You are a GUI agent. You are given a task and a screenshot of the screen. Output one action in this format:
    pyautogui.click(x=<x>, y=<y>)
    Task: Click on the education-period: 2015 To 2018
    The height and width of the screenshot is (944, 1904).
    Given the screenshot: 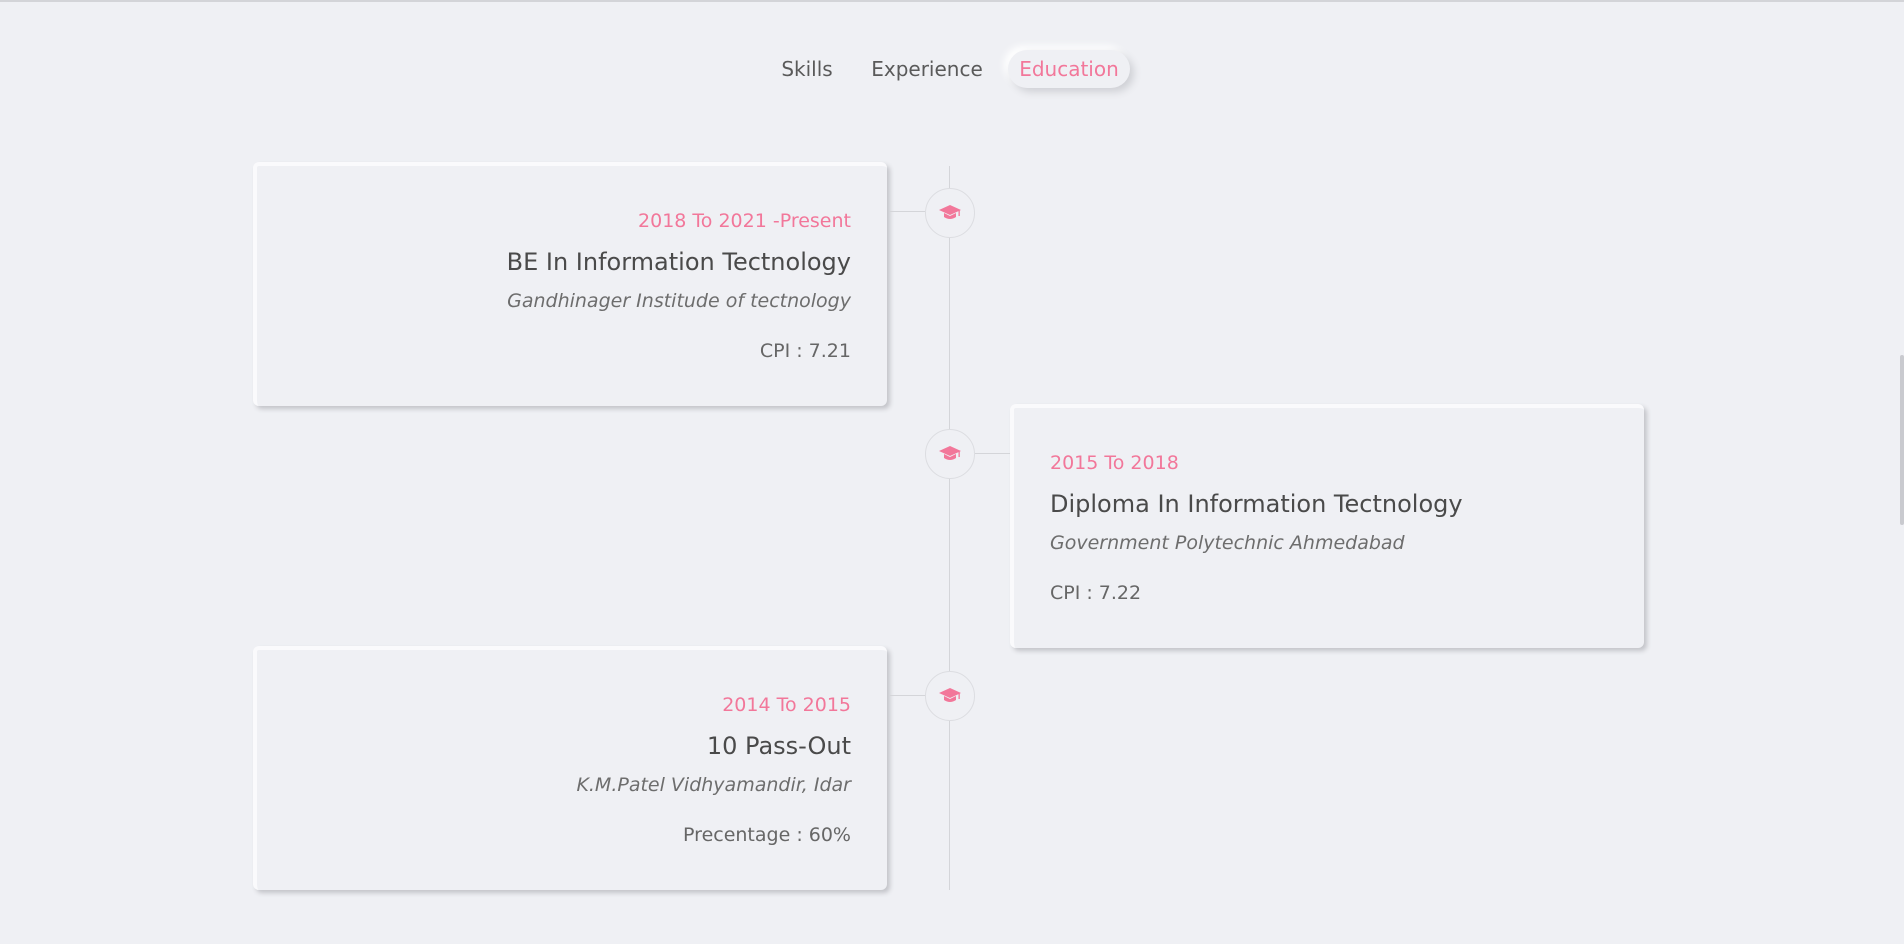 What is the action you would take?
    pyautogui.click(x=1114, y=463)
    